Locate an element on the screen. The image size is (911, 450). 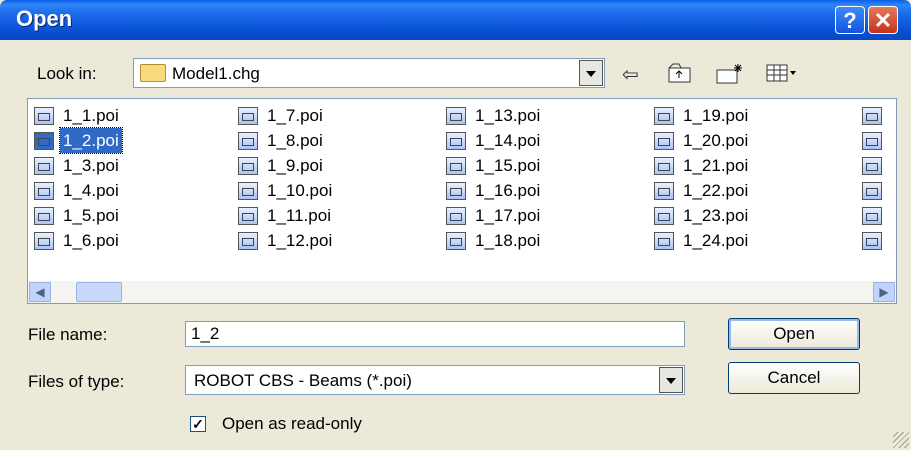
look-in-dropdown: Model1.chg is located at coordinates (369, 73).